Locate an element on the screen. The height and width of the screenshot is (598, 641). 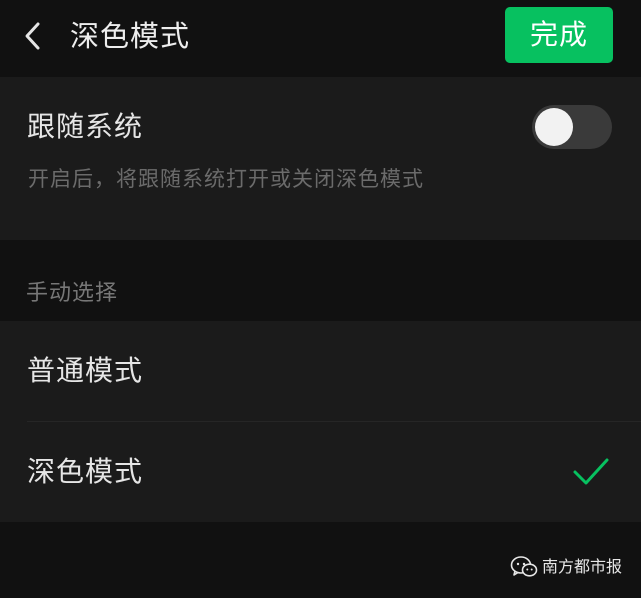
mode-option-label: 深色模式 is located at coordinates (85, 471).